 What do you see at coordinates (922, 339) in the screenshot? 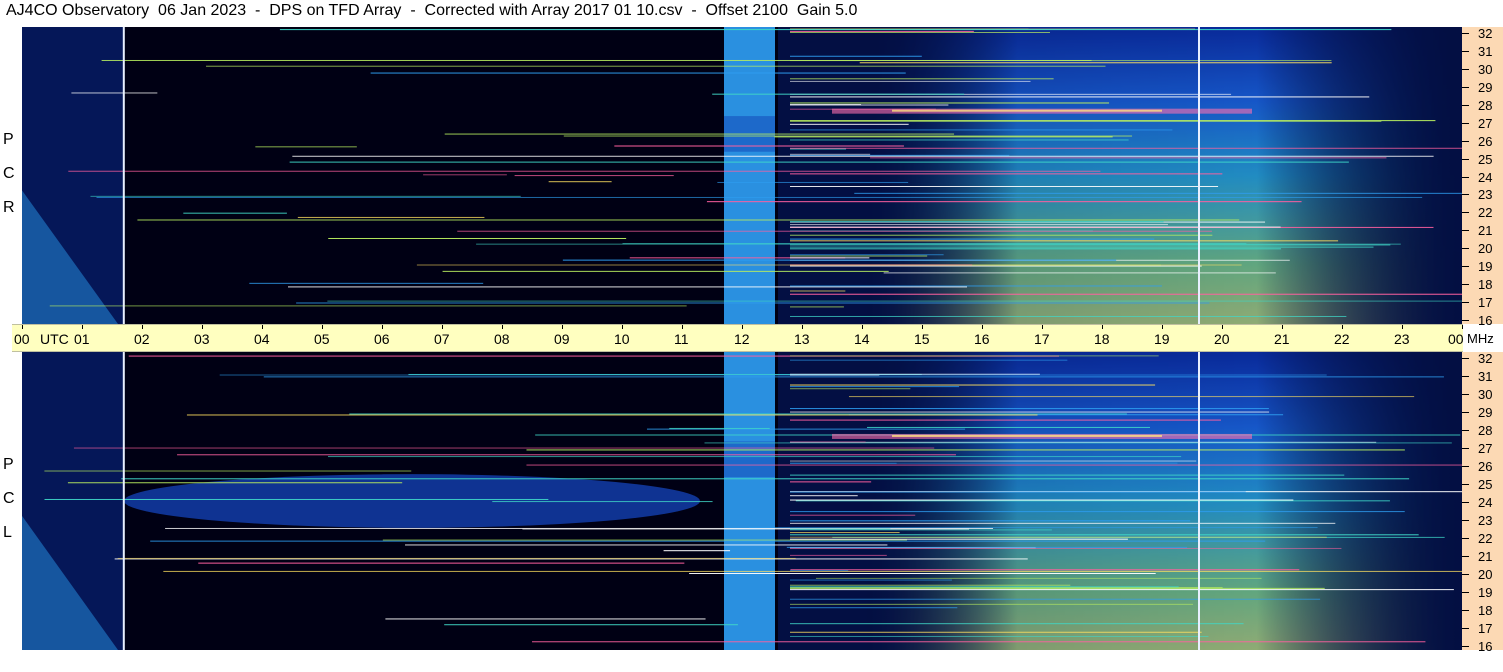
I see `time-tick-label: 15` at bounding box center [922, 339].